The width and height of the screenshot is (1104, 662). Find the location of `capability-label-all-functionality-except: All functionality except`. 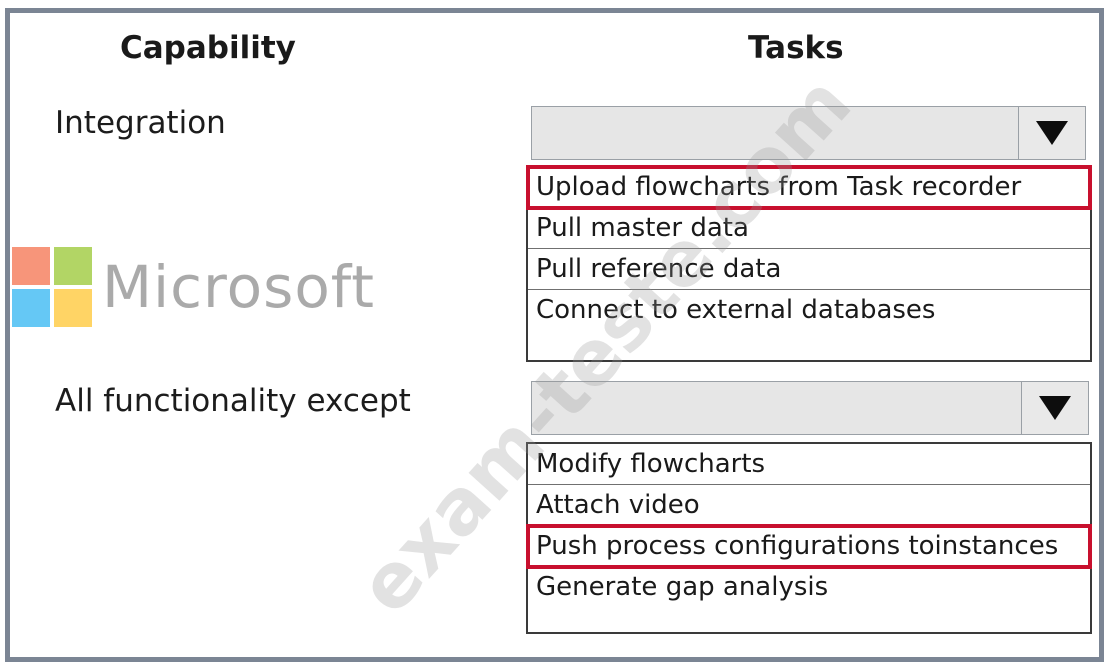

capability-label-all-functionality-except: All functionality except is located at coordinates (233, 401).